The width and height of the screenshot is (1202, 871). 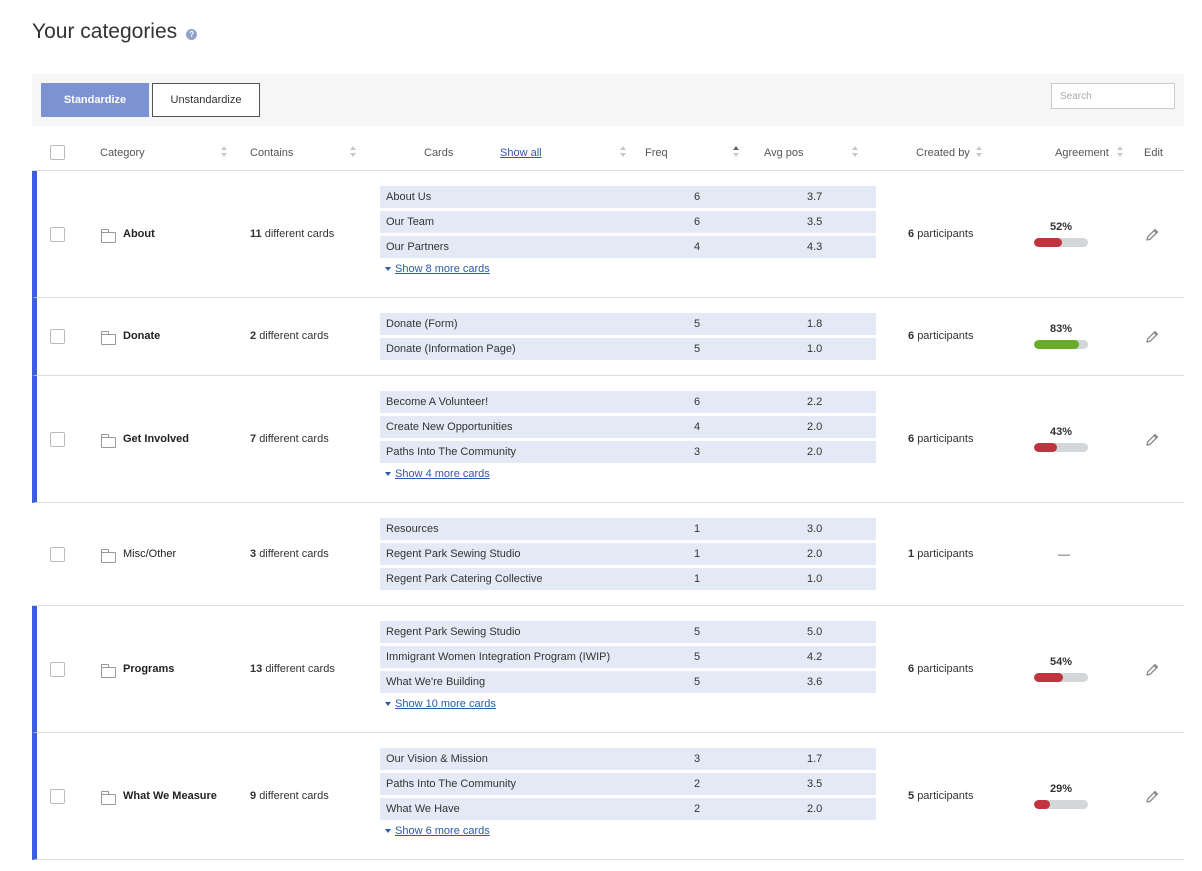 I want to click on sort-category-icon, so click(x=224, y=153).